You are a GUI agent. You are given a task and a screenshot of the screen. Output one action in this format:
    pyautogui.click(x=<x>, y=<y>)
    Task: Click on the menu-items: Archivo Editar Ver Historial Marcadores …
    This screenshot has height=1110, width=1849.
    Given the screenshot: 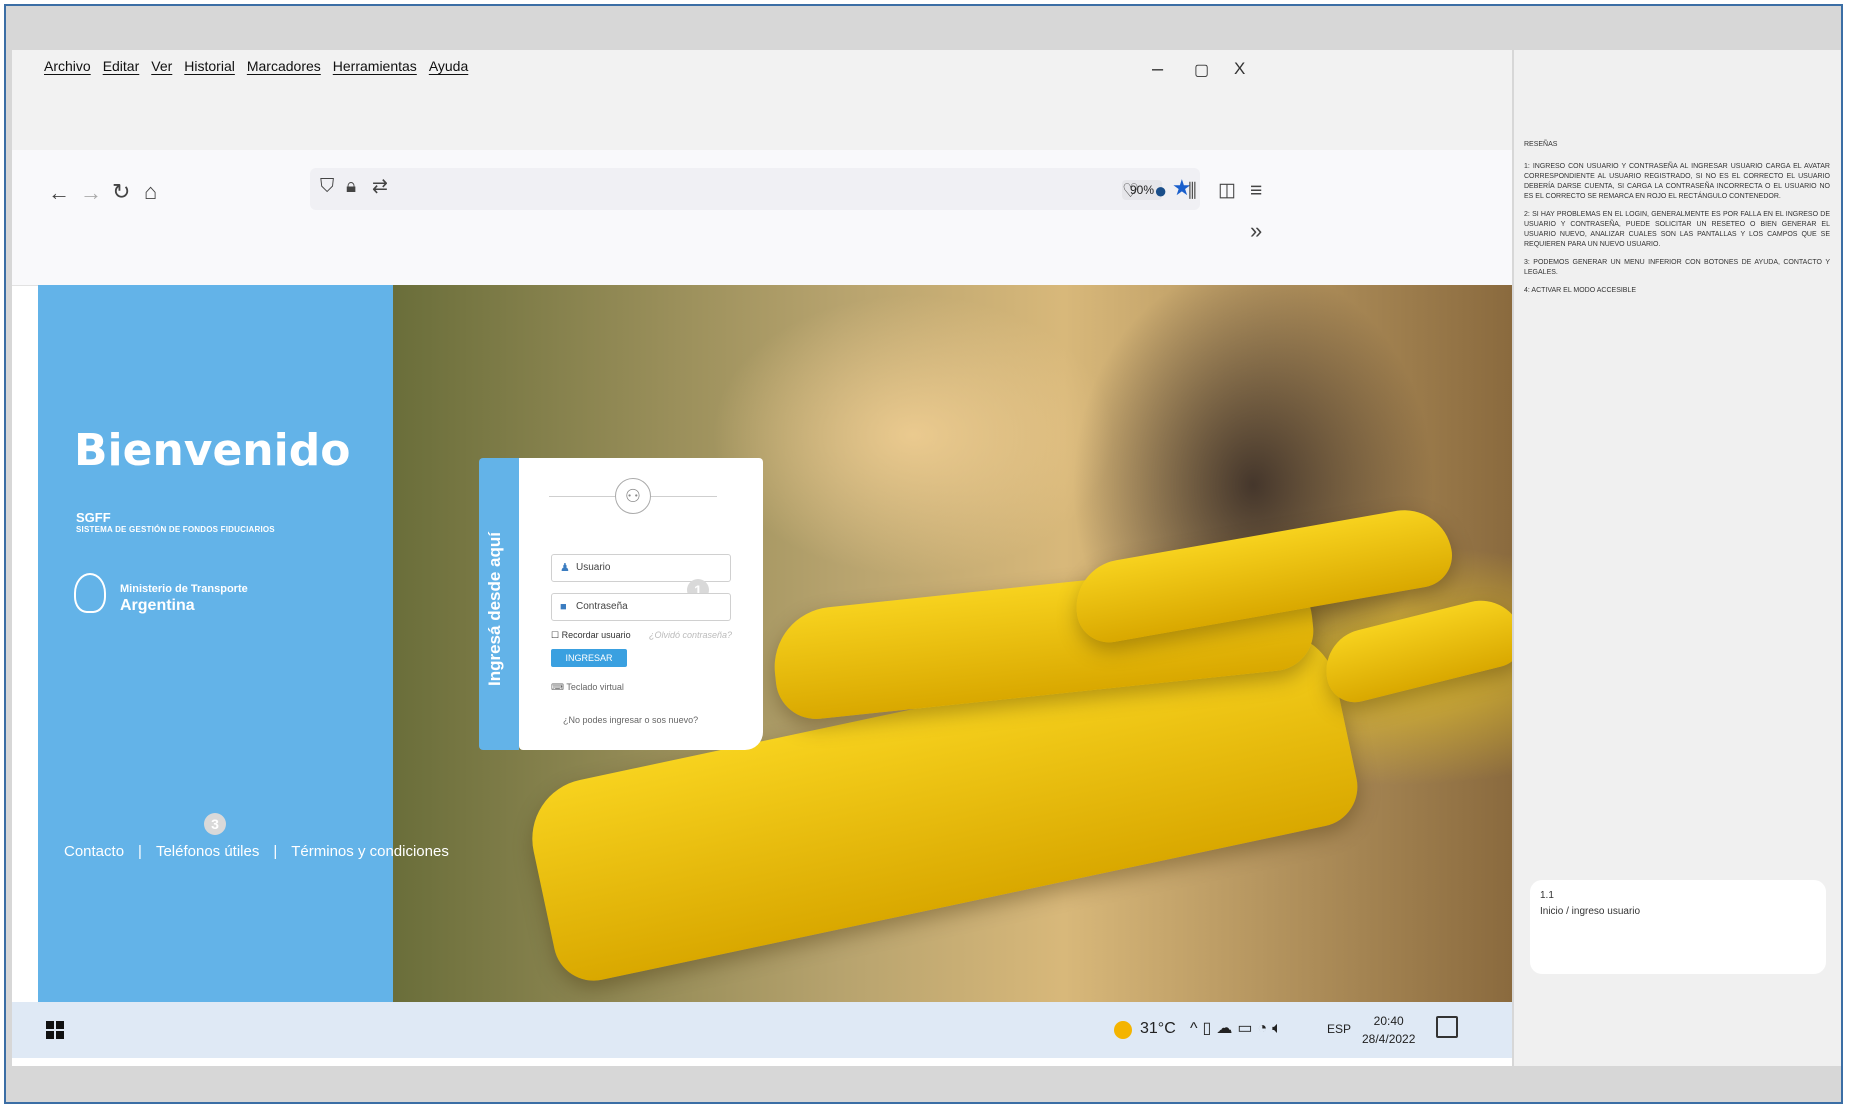 What is the action you would take?
    pyautogui.click(x=256, y=66)
    